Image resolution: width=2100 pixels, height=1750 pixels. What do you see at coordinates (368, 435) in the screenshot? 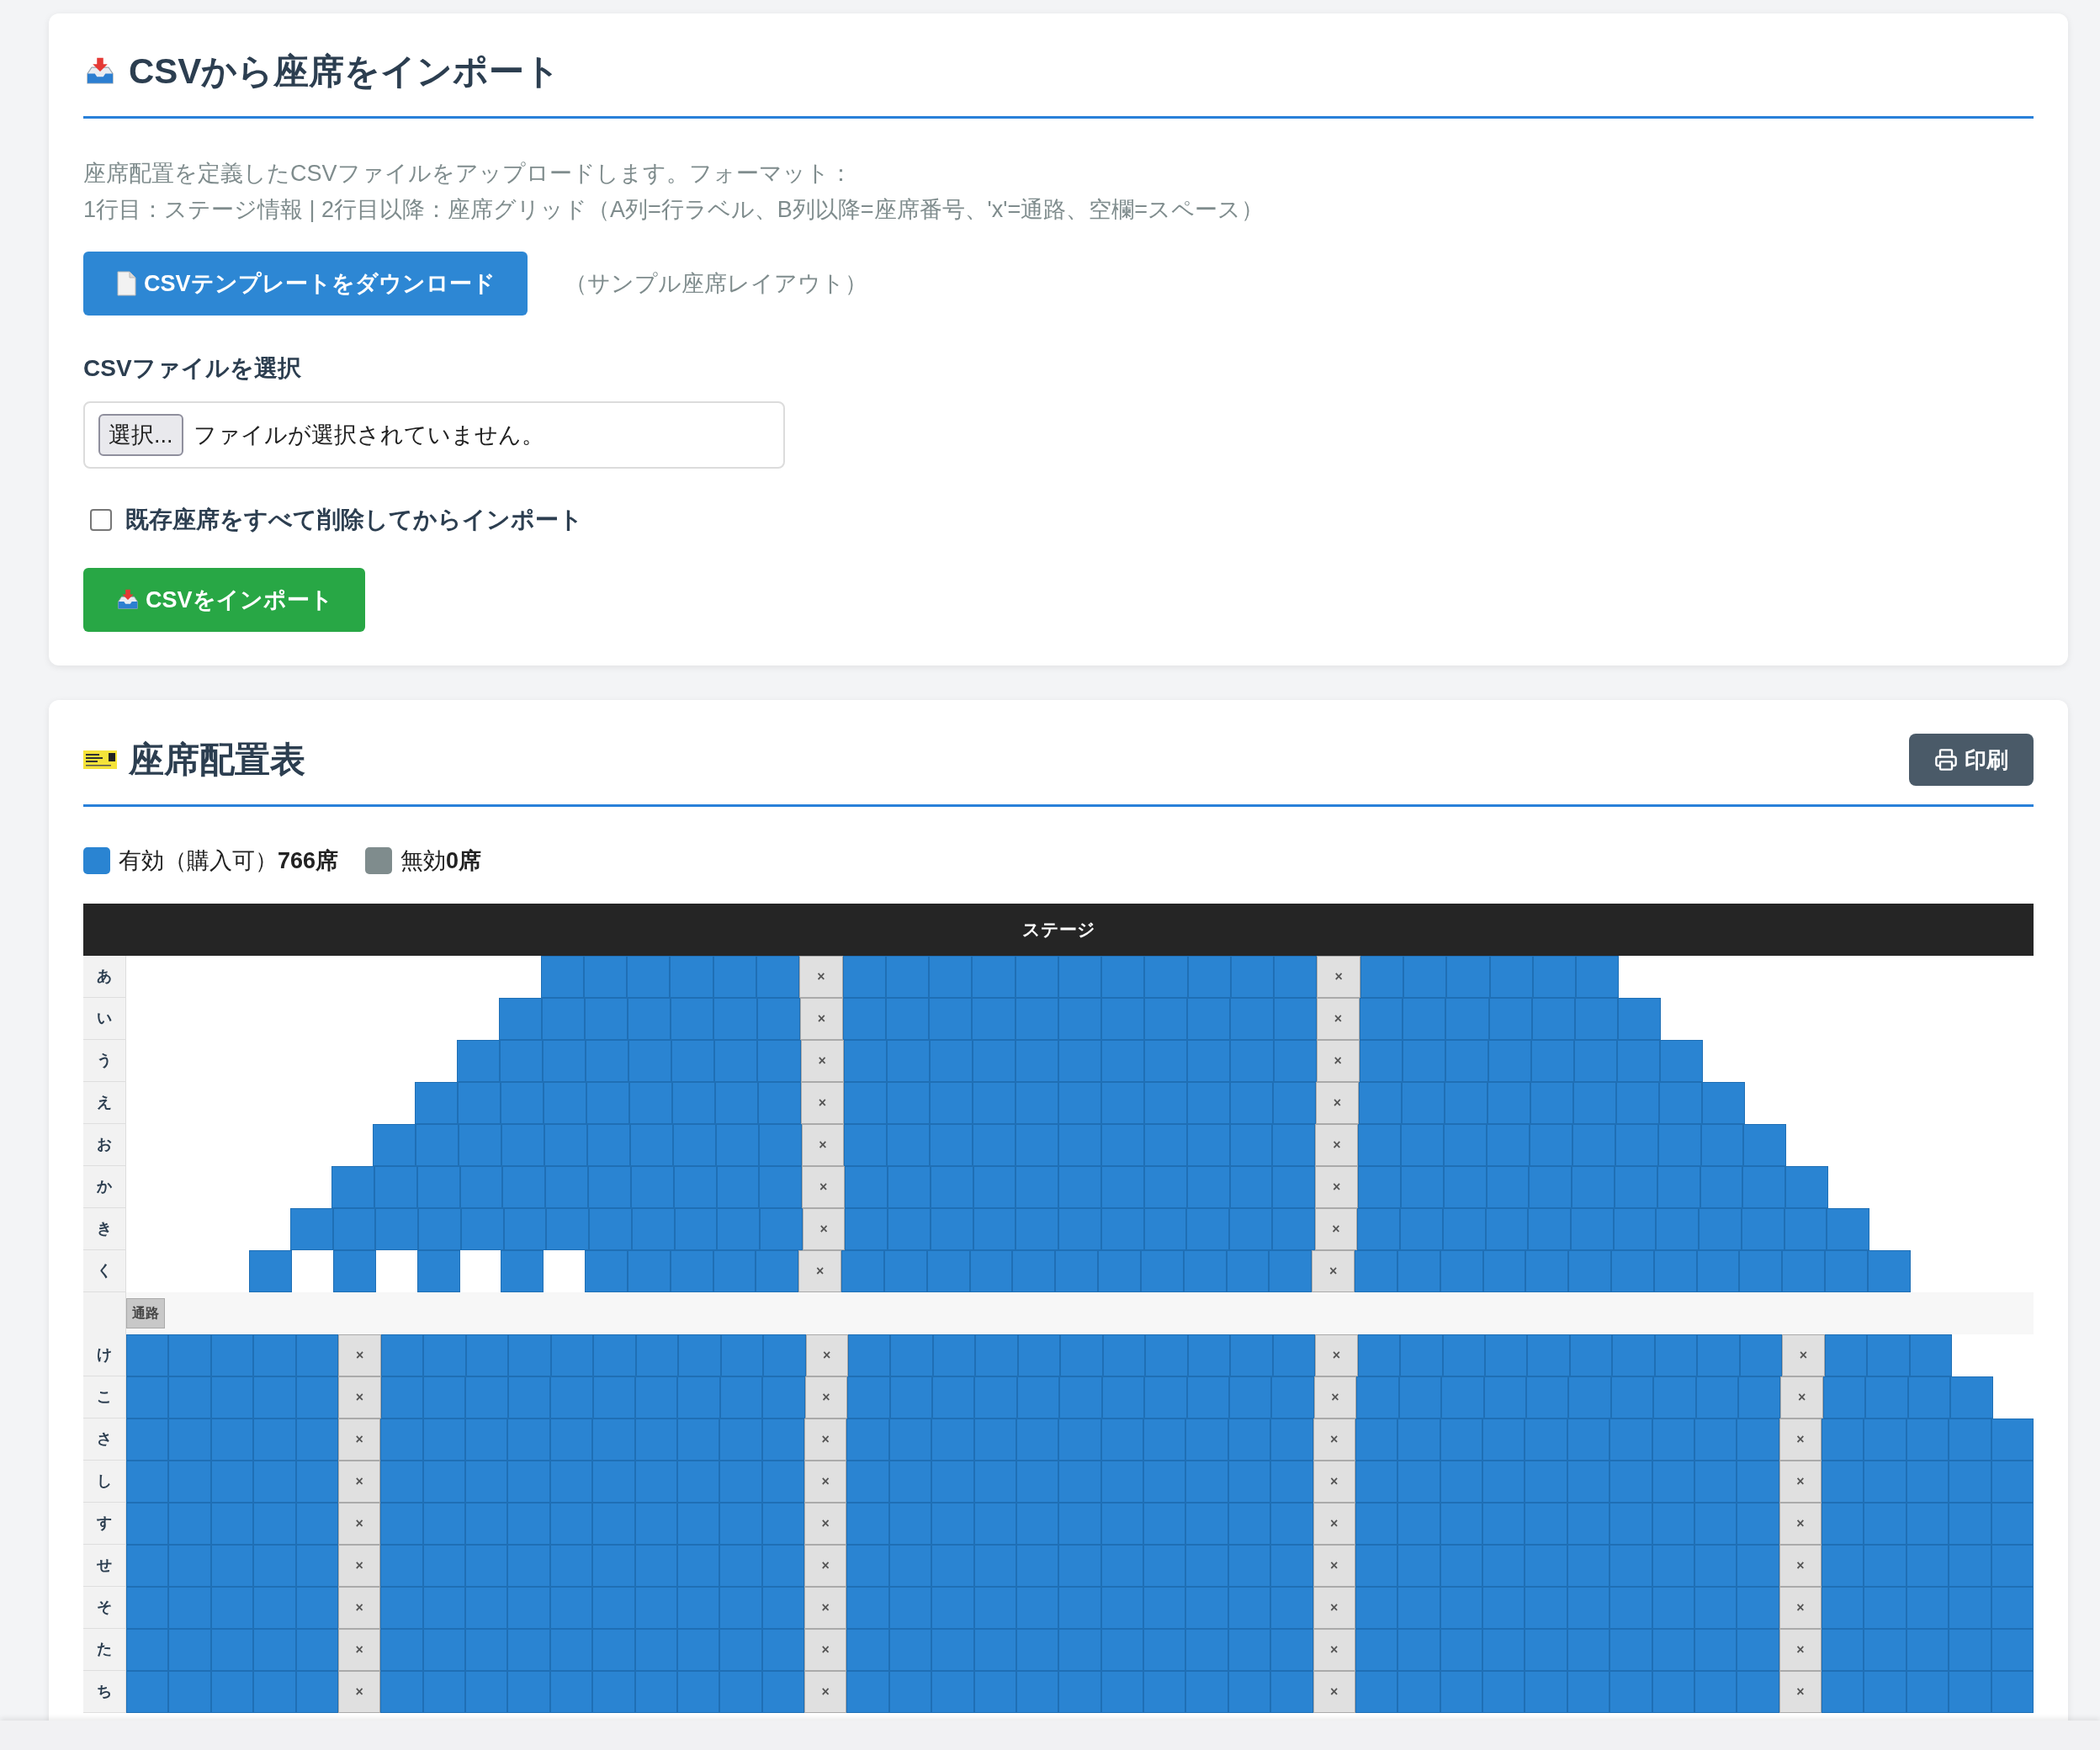
I see `file-status: ファイルが選択されていません。` at bounding box center [368, 435].